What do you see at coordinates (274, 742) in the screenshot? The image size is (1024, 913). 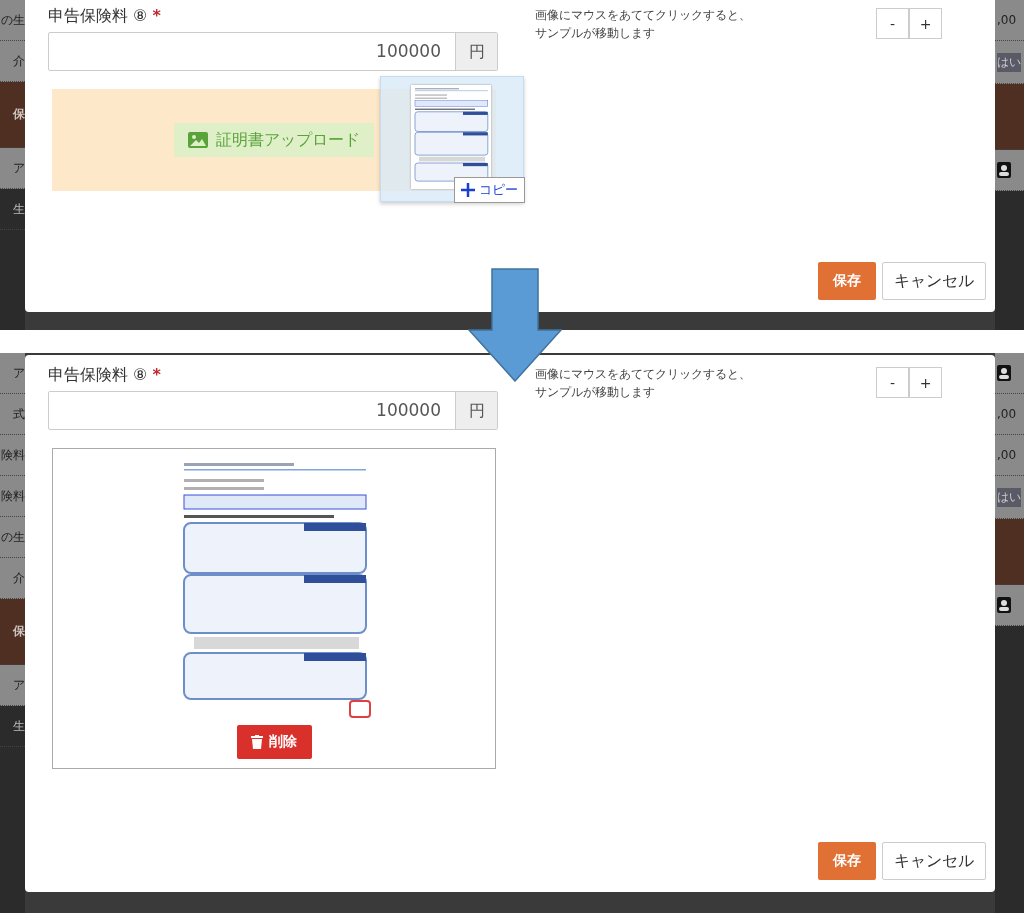 I see `delete-button: 削除` at bounding box center [274, 742].